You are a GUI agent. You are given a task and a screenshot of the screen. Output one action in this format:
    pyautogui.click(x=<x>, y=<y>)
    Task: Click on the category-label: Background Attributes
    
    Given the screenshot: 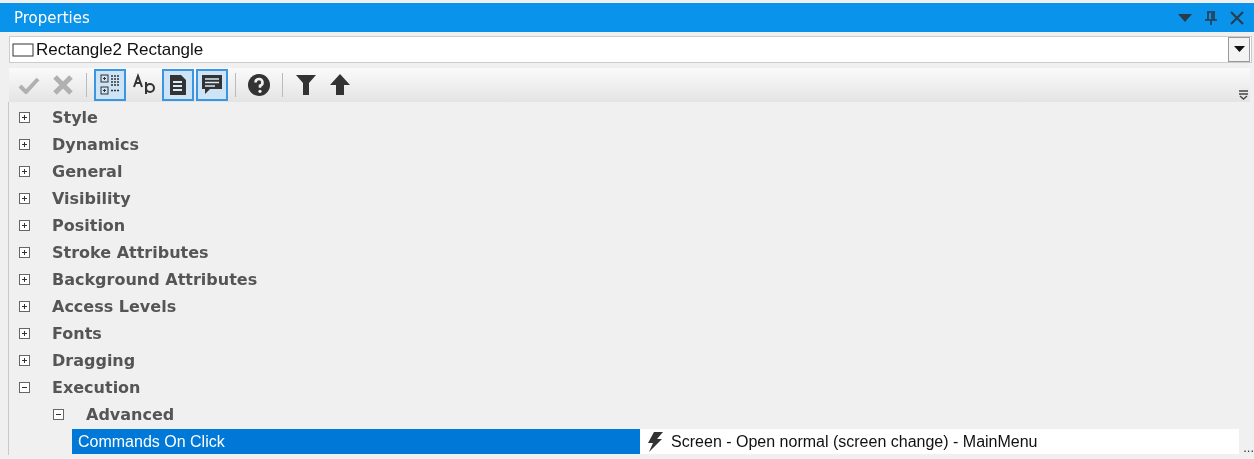 What is the action you would take?
    pyautogui.click(x=155, y=279)
    